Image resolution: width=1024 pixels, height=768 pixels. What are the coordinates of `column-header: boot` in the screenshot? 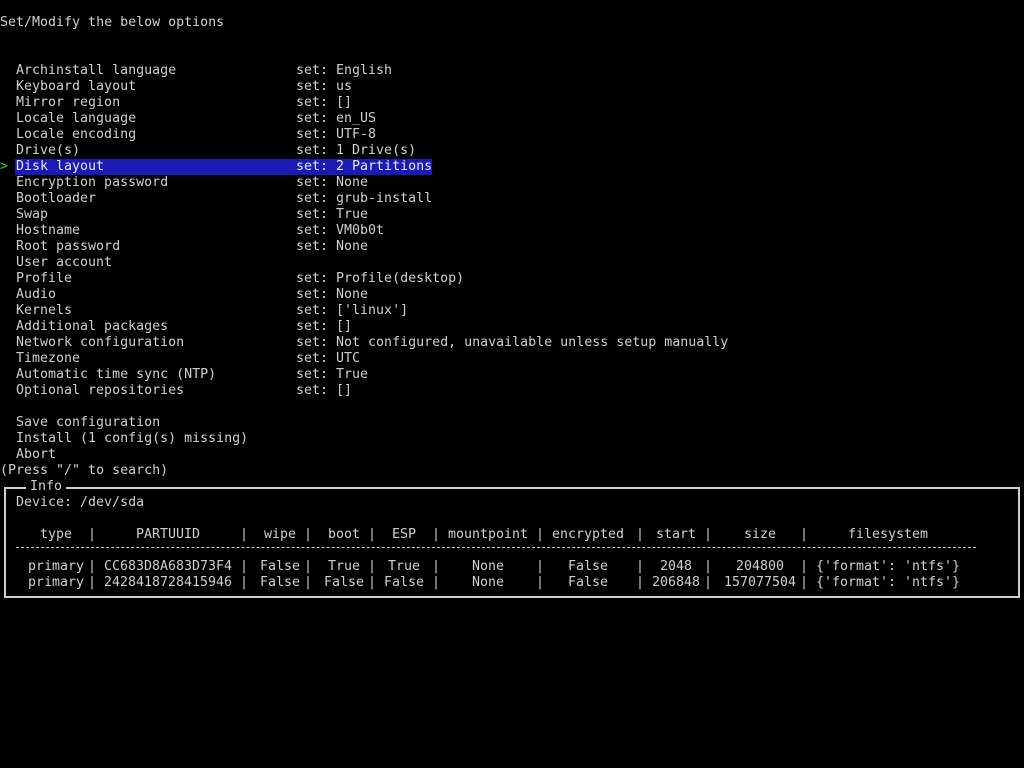 It's located at (344, 534).